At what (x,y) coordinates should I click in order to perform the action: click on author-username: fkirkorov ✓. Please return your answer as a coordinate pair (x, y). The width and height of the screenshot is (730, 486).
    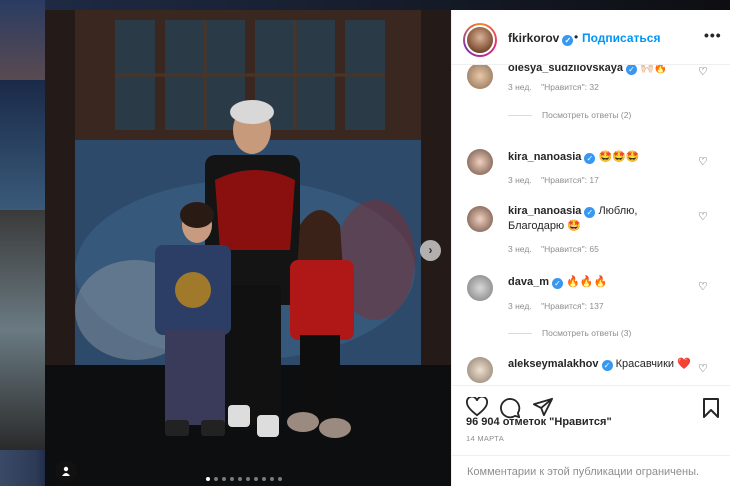
    Looking at the image, I should click on (541, 38).